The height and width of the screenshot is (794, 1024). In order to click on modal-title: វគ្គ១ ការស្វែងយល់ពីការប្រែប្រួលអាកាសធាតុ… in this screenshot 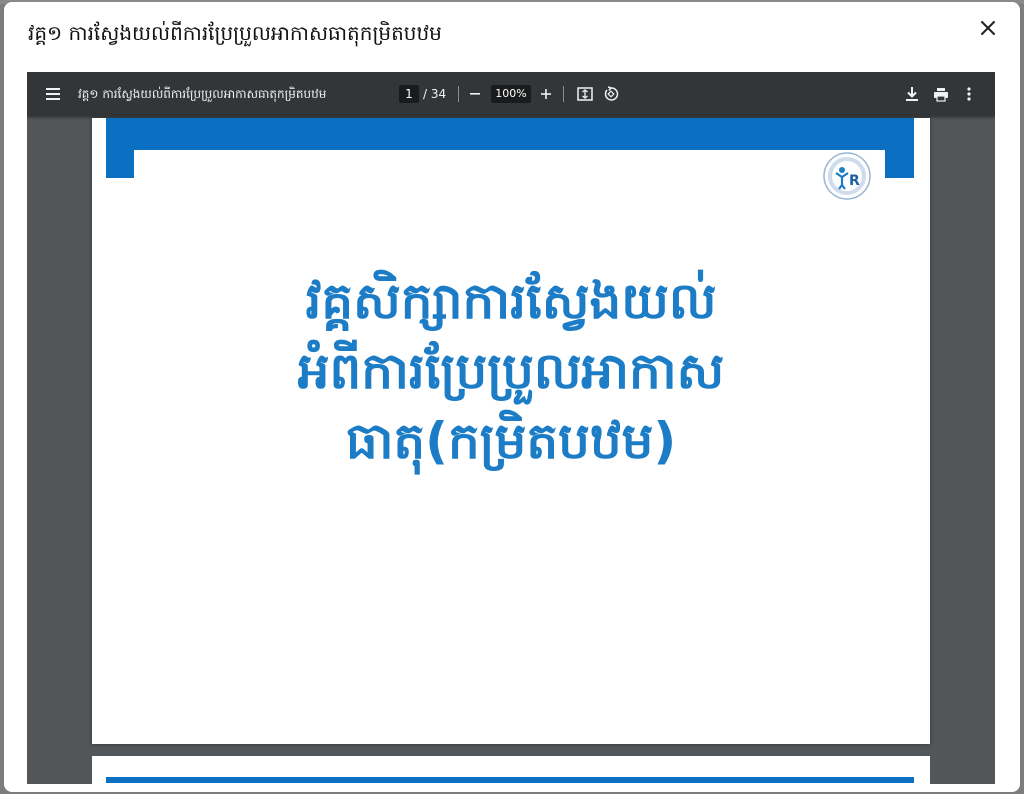, I will do `click(235, 33)`.